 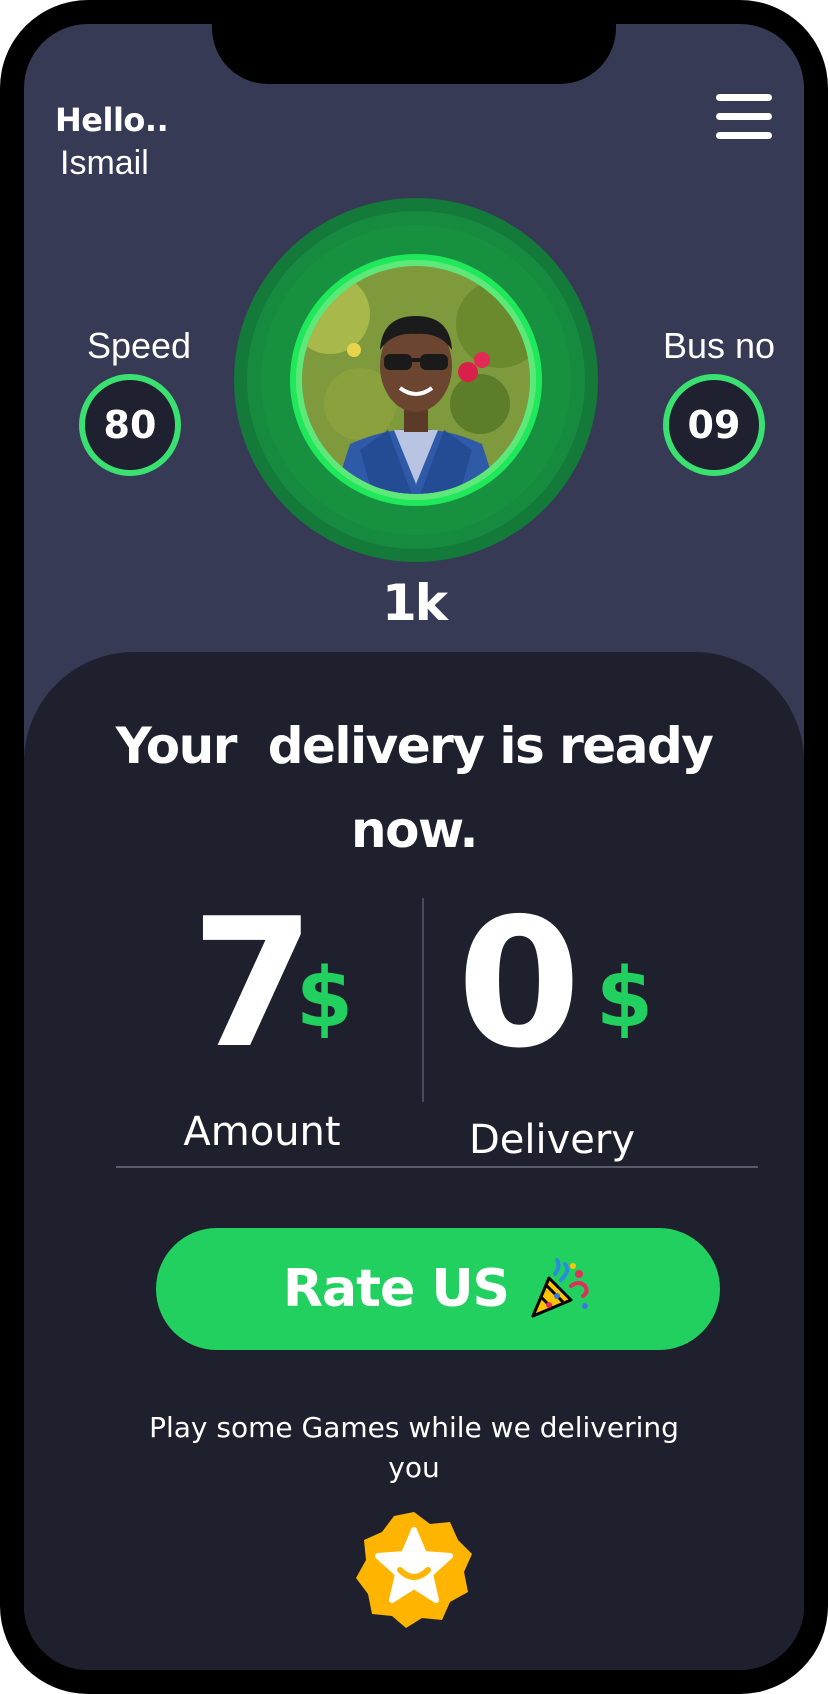 I want to click on device-notch, so click(x=414, y=54).